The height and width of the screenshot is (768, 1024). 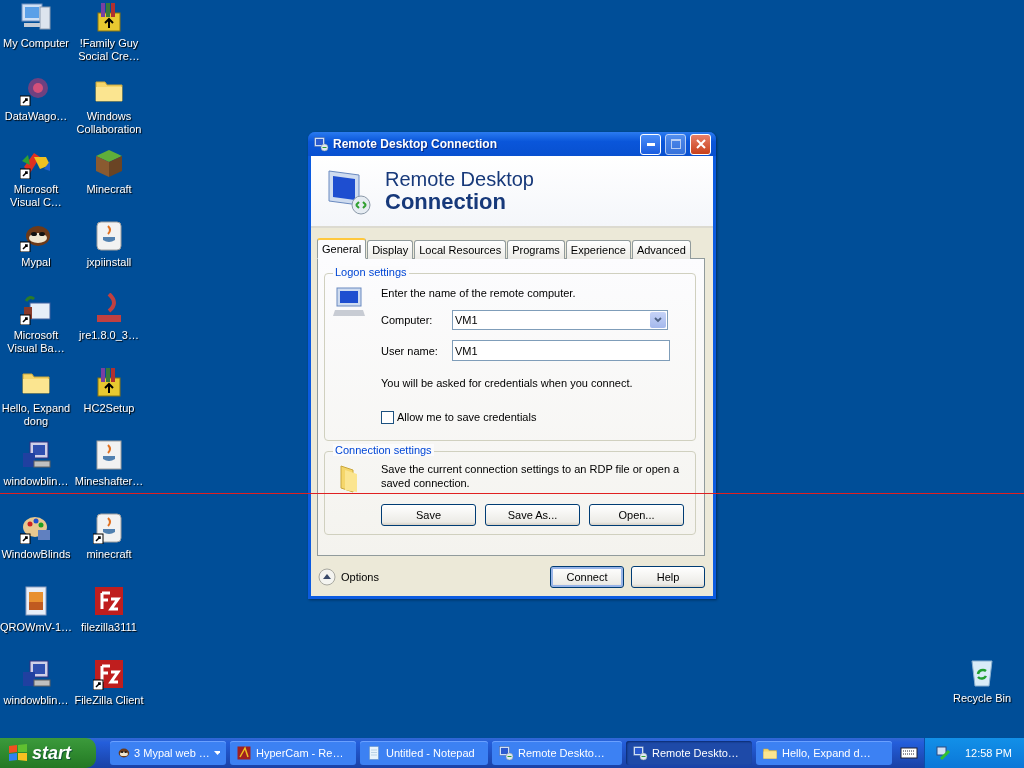 I want to click on desktop-icon: WindowBlinds, so click(x=36, y=548).